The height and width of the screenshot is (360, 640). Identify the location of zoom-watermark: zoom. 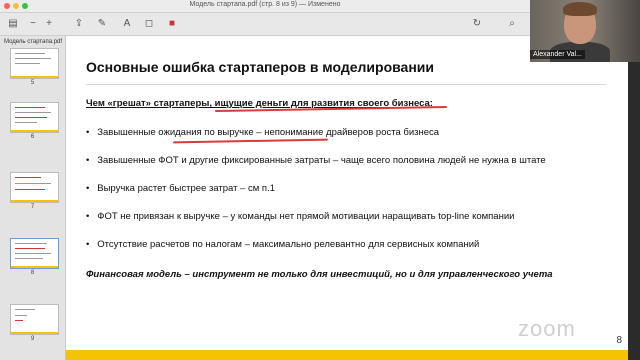
(547, 328).